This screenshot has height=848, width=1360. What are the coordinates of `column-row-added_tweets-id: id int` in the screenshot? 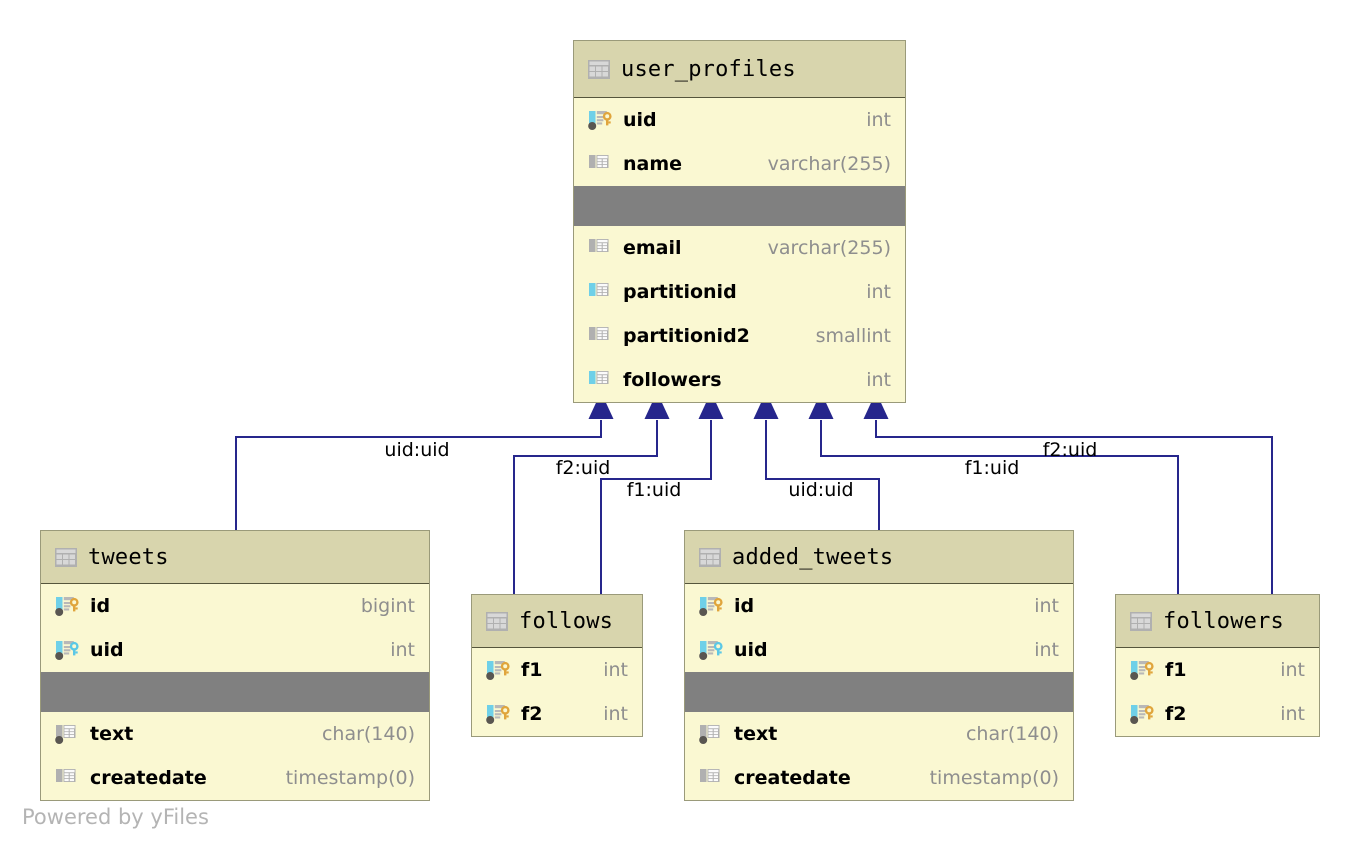 It's located at (879, 606).